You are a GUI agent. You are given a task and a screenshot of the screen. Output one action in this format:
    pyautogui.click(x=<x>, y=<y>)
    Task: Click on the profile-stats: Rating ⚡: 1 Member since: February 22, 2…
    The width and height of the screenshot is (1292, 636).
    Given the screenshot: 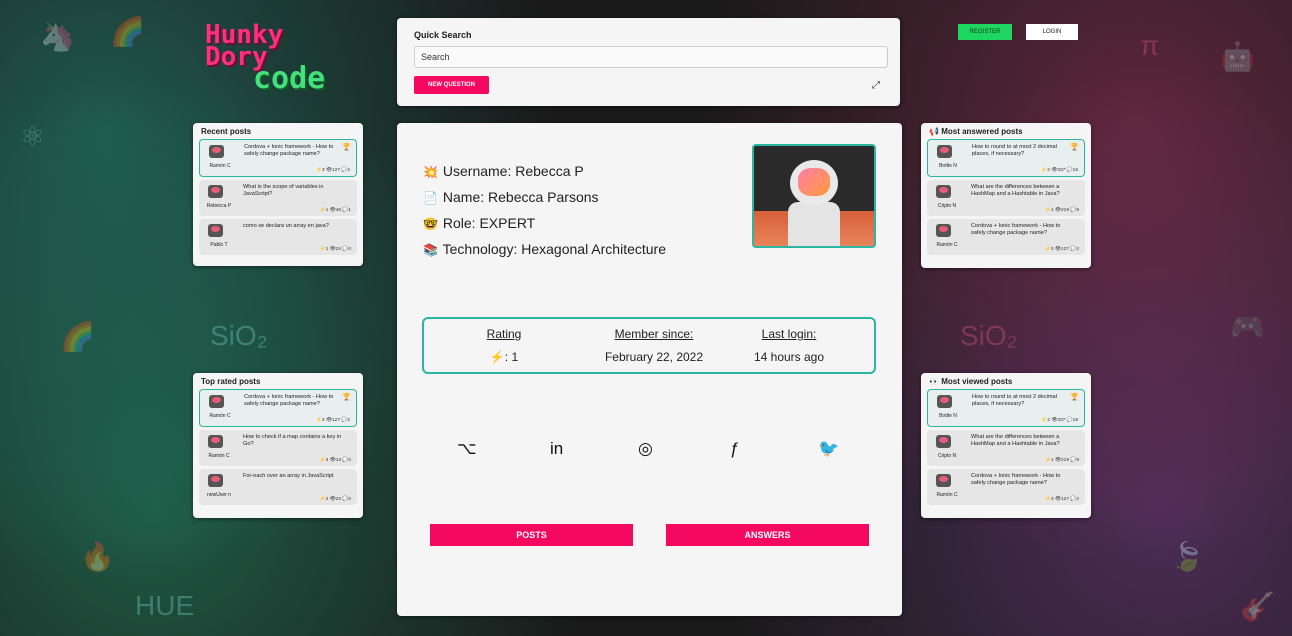 What is the action you would take?
    pyautogui.click(x=649, y=345)
    